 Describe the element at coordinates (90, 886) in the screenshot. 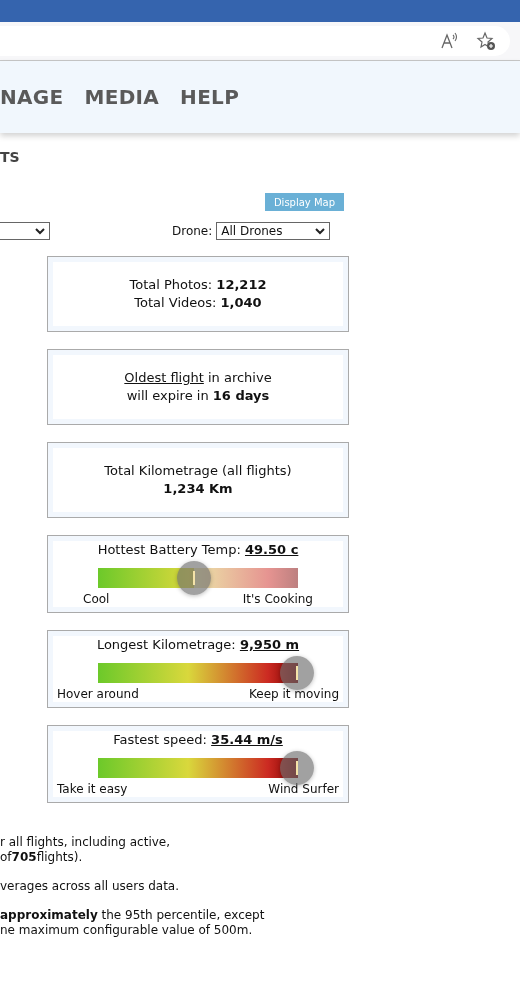

I see `footnote-text: verages across all users data.` at that location.